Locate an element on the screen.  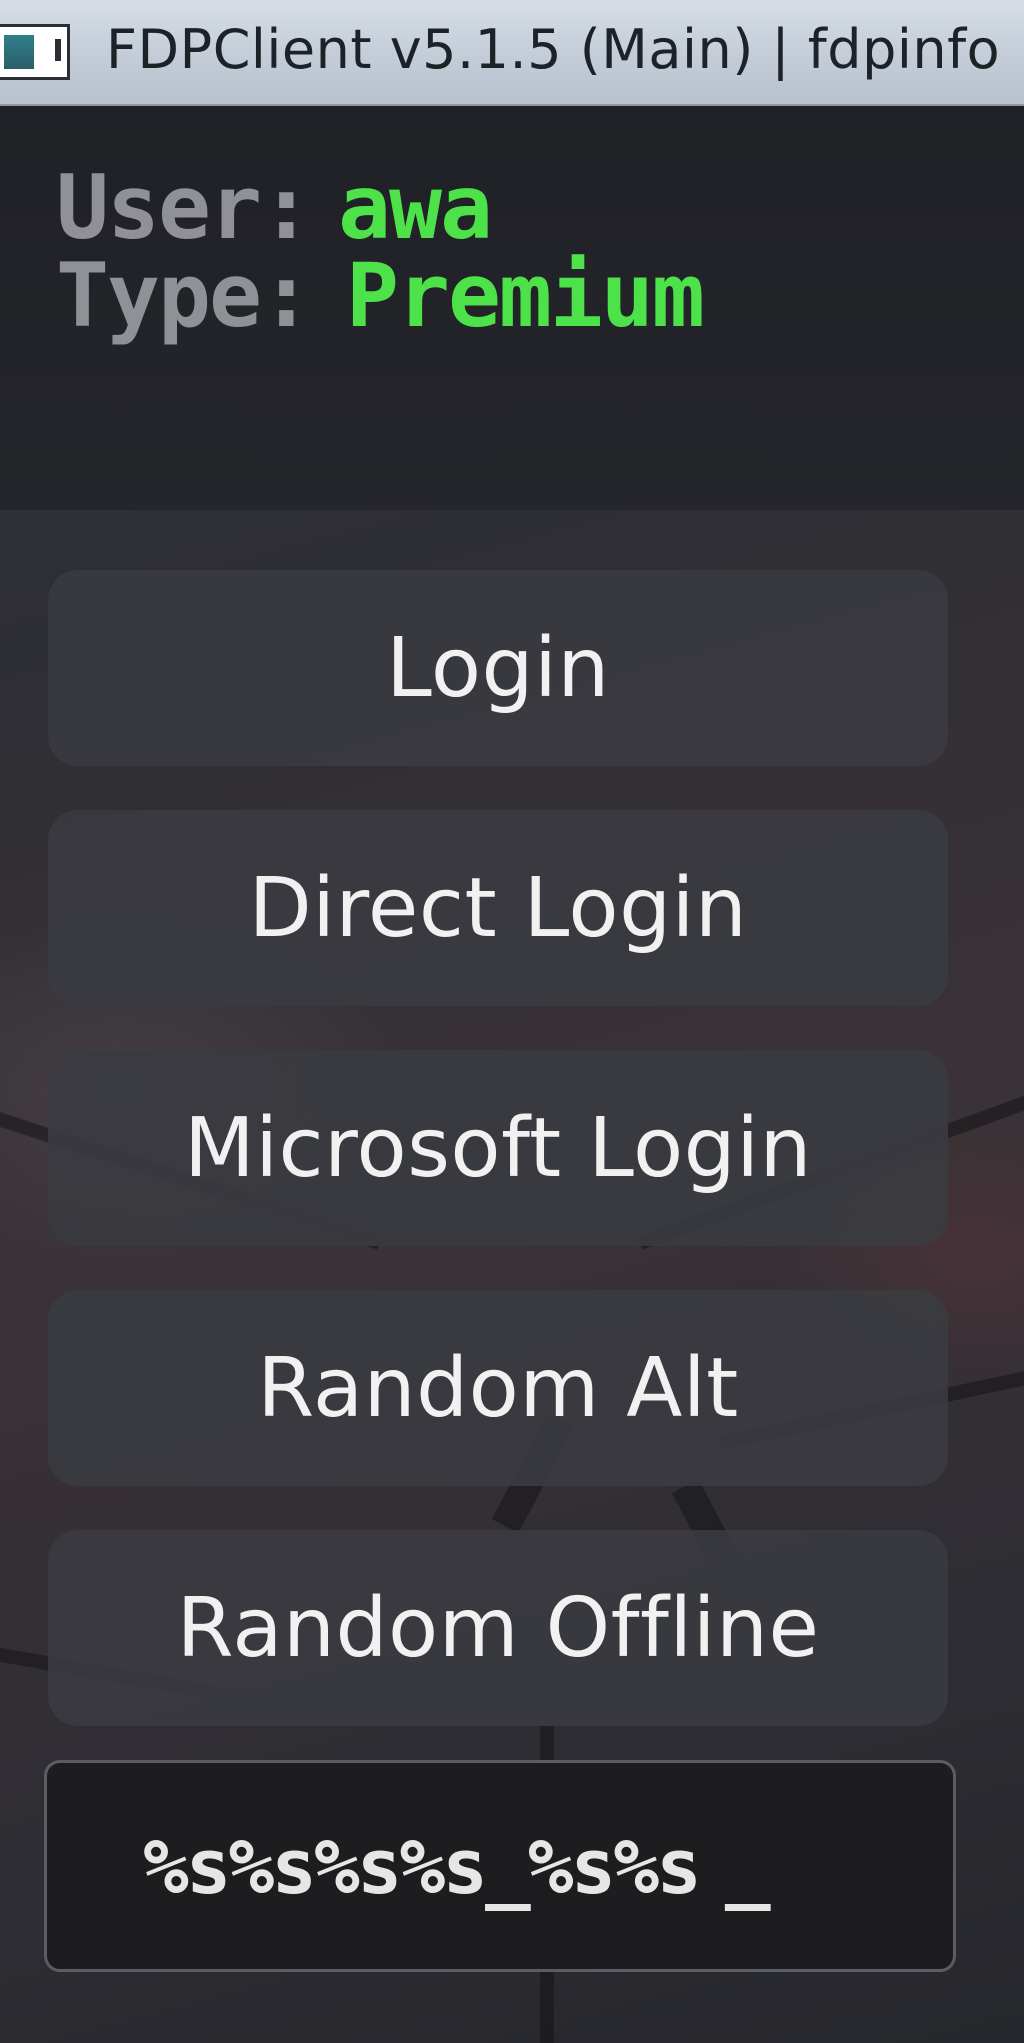
username-input: %s%s%s%s_%s%s _ is located at coordinates (500, 1866).